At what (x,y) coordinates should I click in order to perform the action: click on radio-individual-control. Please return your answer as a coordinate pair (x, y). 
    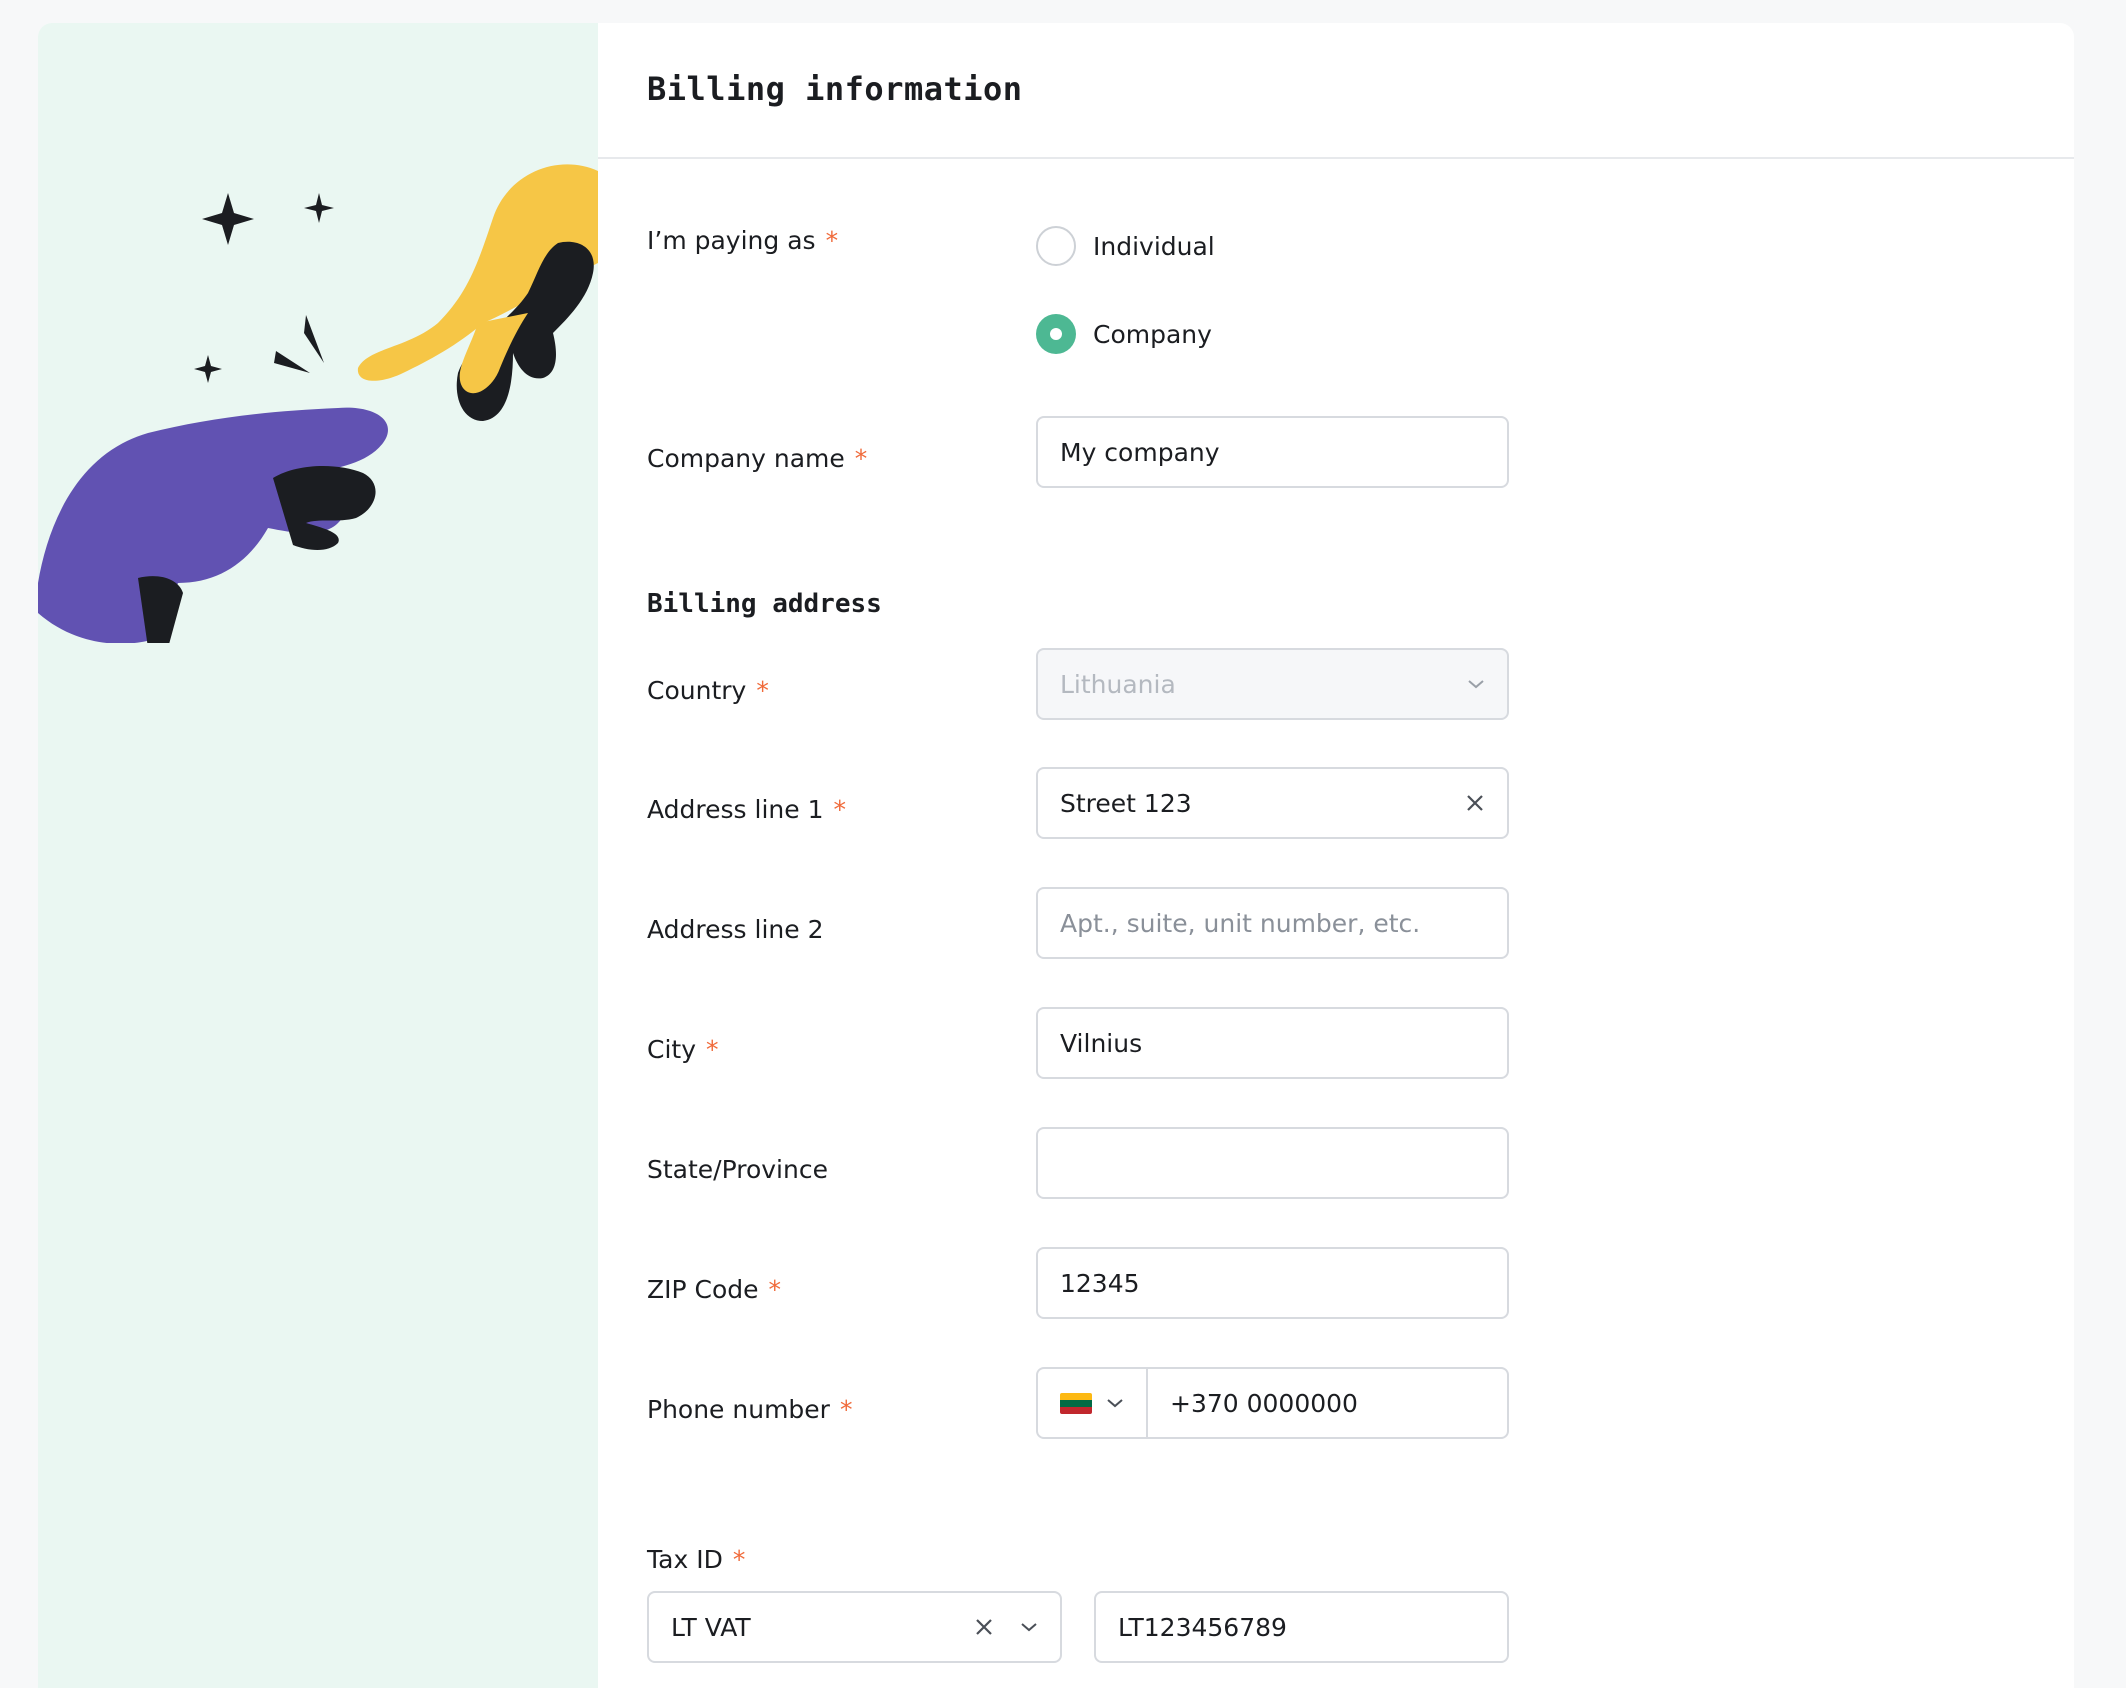
    Looking at the image, I should click on (1056, 246).